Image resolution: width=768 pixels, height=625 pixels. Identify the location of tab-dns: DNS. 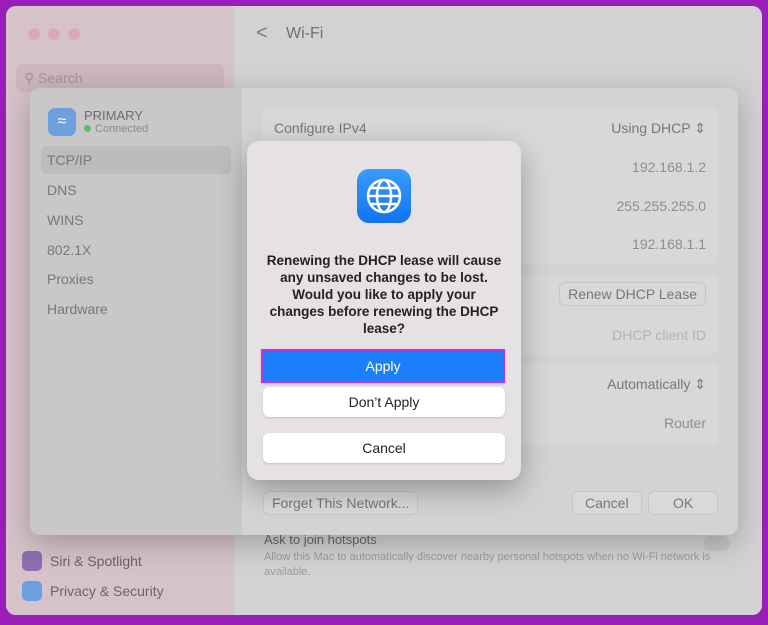
(136, 190).